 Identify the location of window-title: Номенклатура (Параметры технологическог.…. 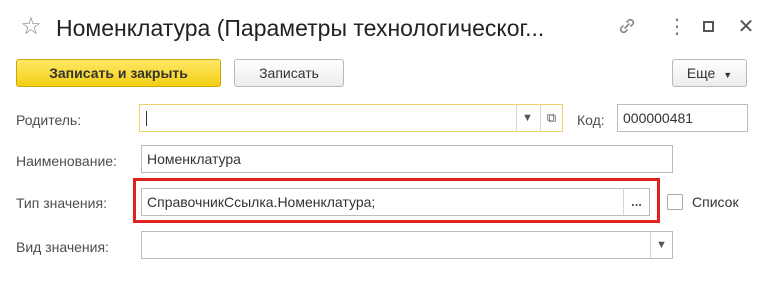
(300, 28).